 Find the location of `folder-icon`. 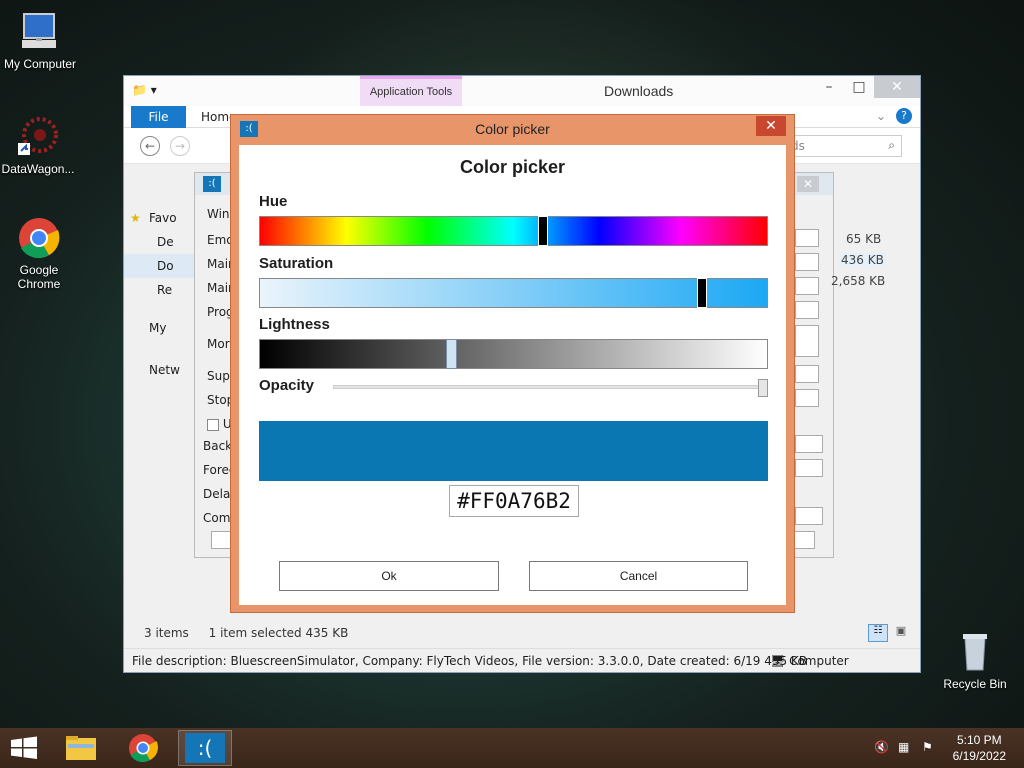

folder-icon is located at coordinates (81, 748).